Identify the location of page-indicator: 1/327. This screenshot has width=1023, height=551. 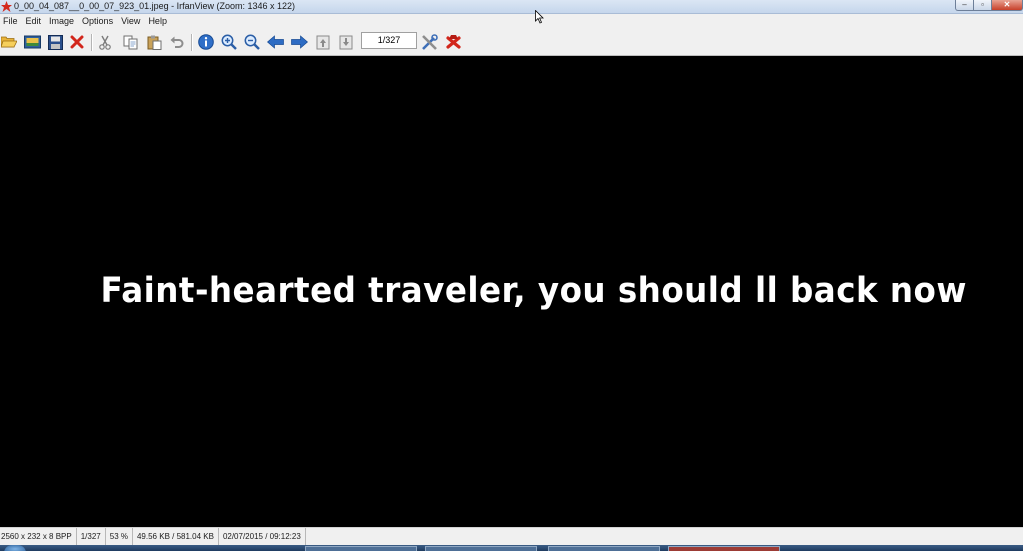
(389, 40).